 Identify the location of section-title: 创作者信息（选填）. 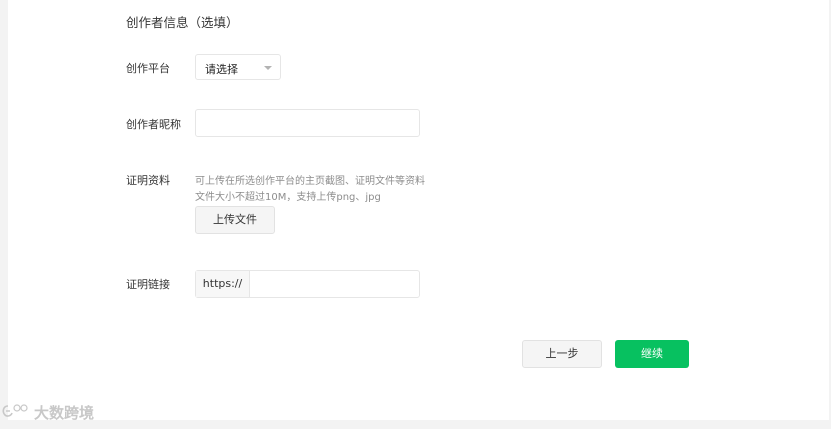
(182, 22).